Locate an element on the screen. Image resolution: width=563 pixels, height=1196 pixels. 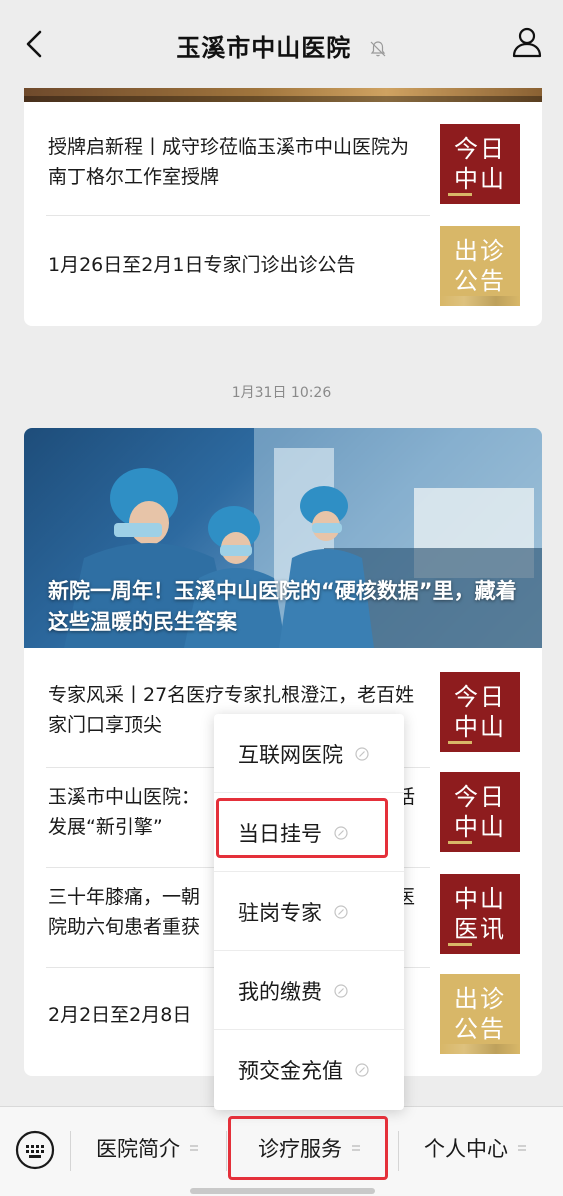
page-title: 玉溪市中山医院 is located at coordinates (281, 45).